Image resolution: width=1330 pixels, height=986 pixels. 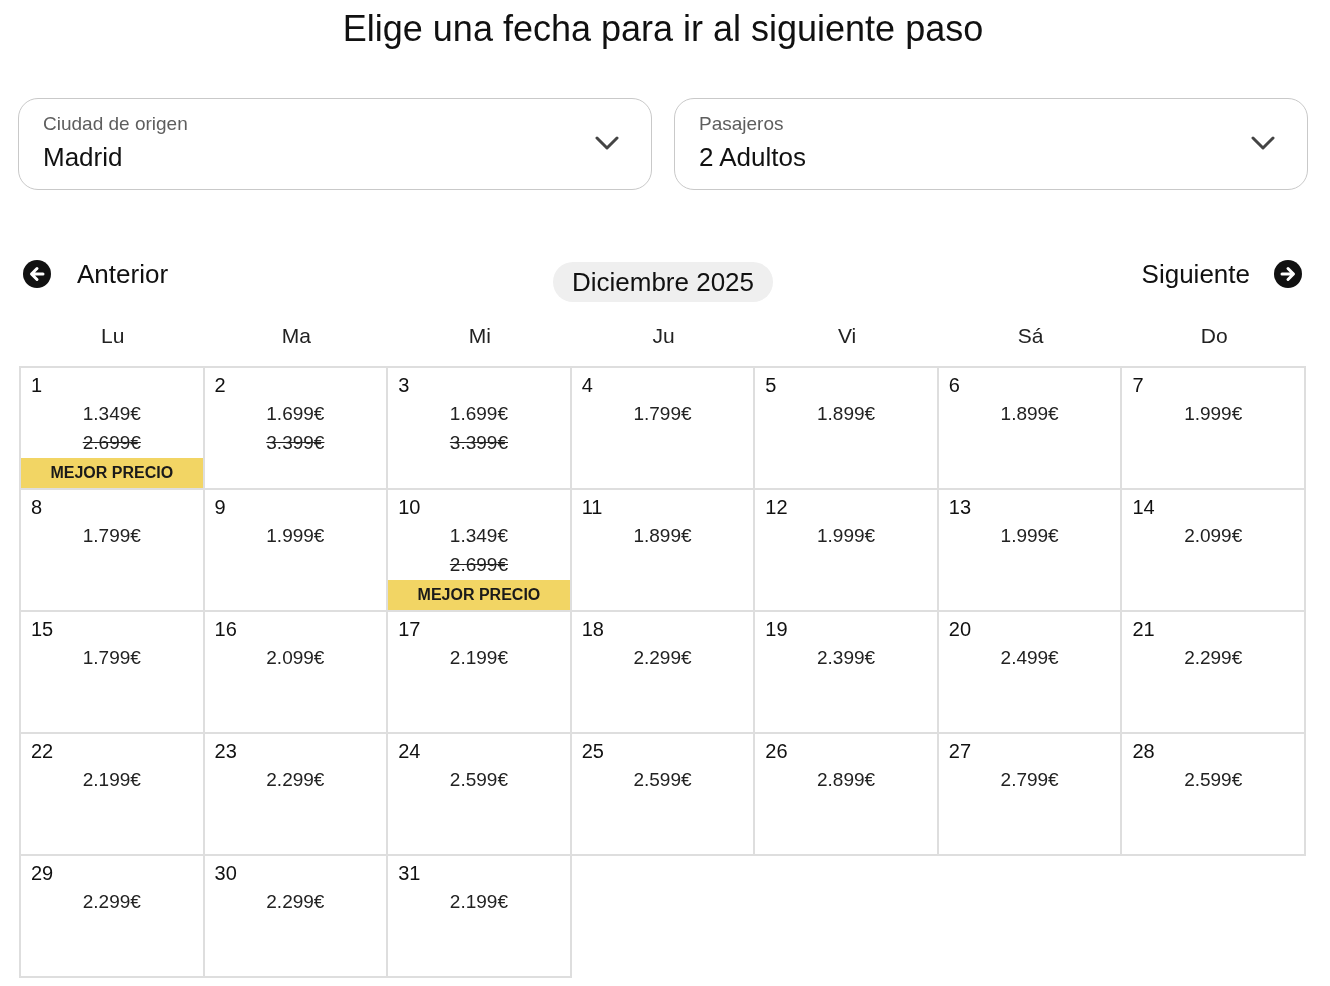 What do you see at coordinates (663, 29) in the screenshot?
I see `page-title: Elige una fecha para ir al siguiente paso` at bounding box center [663, 29].